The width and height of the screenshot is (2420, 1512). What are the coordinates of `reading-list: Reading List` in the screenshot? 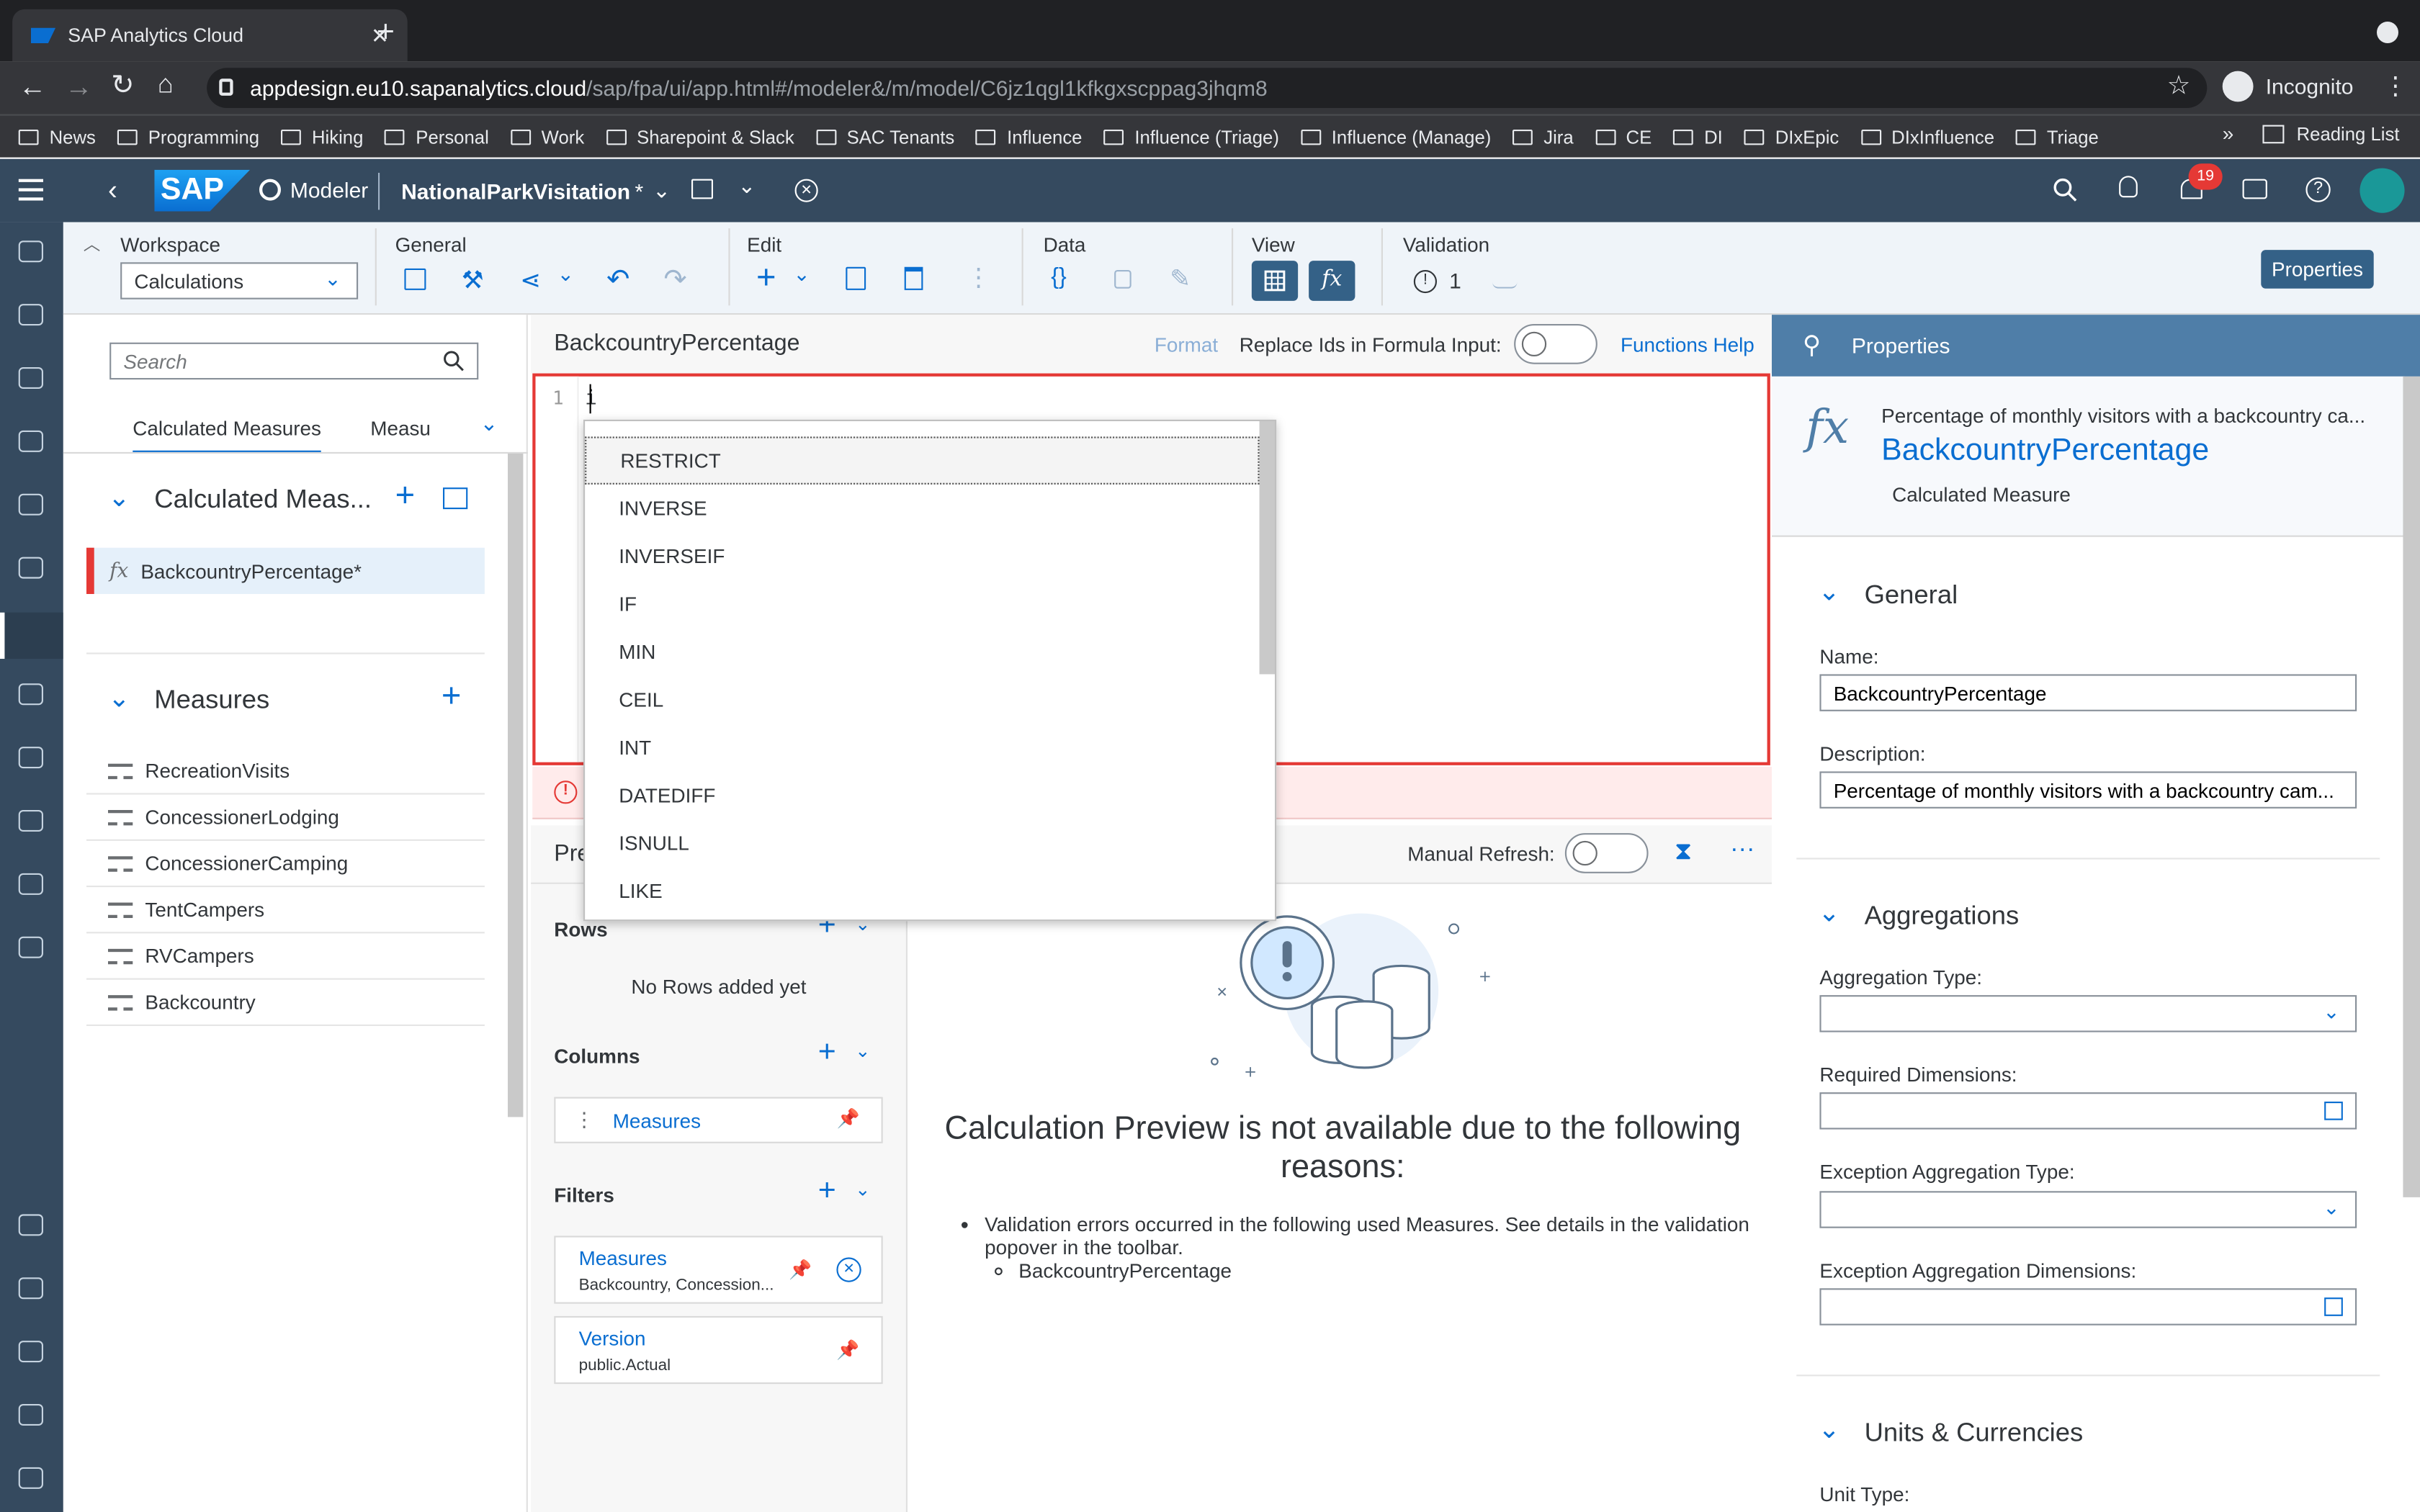 It's located at (2331, 134).